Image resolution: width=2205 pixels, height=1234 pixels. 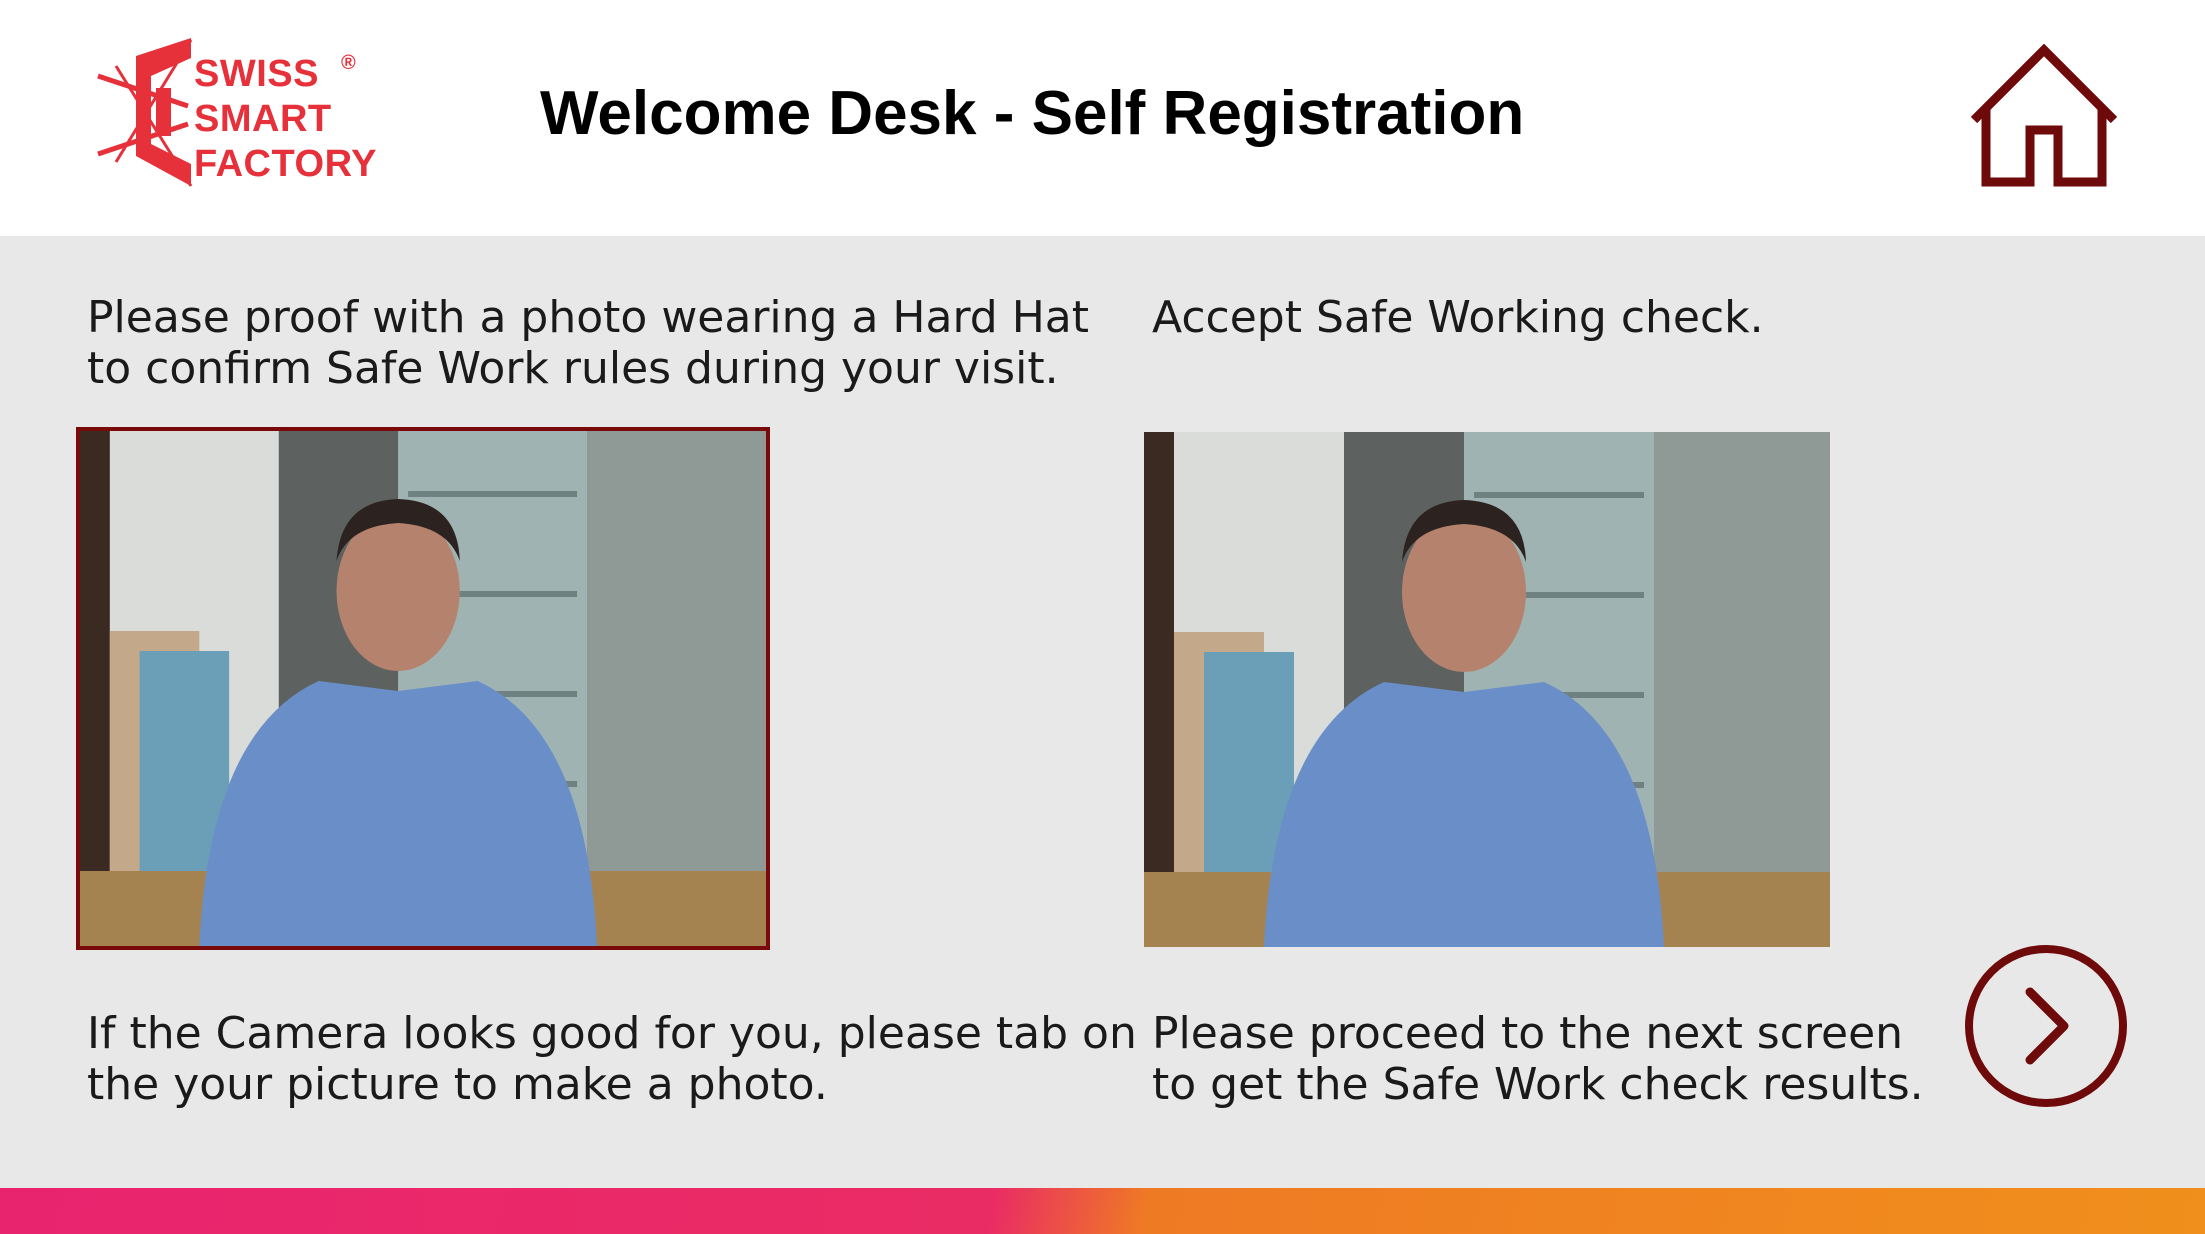 I want to click on logo-line-2: SMART, so click(x=263, y=119).